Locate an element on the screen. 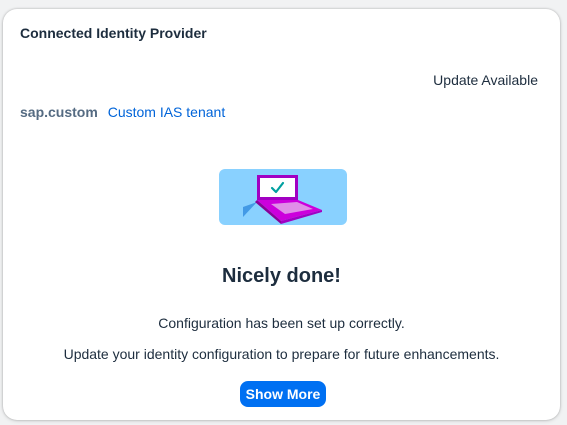 The width and height of the screenshot is (567, 425). identity-provider-row: sap.custom Custom IAS tenant is located at coordinates (122, 112).